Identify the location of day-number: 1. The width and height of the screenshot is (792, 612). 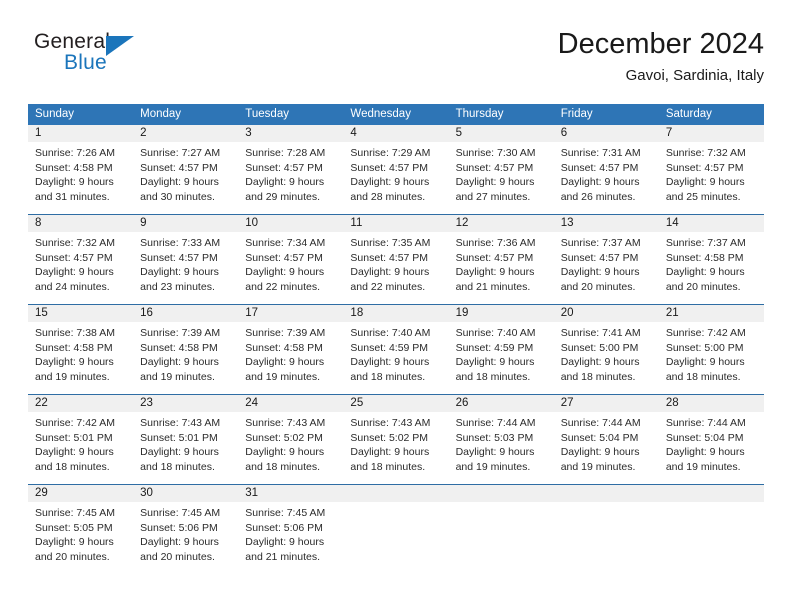
(80, 133).